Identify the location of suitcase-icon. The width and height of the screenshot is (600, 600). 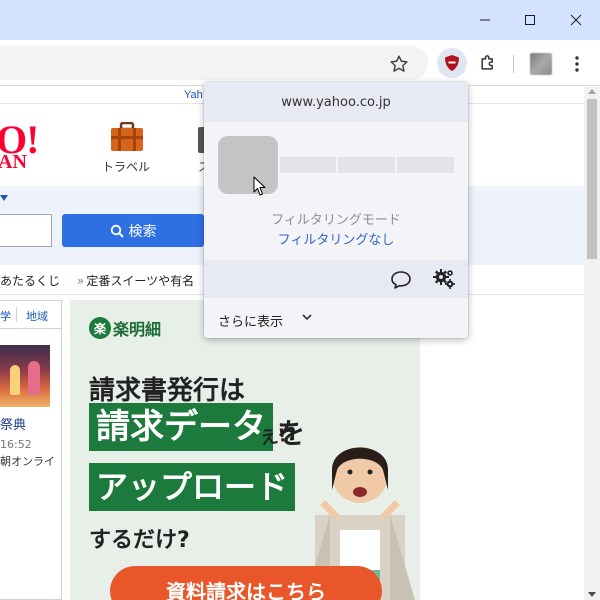
(127, 137).